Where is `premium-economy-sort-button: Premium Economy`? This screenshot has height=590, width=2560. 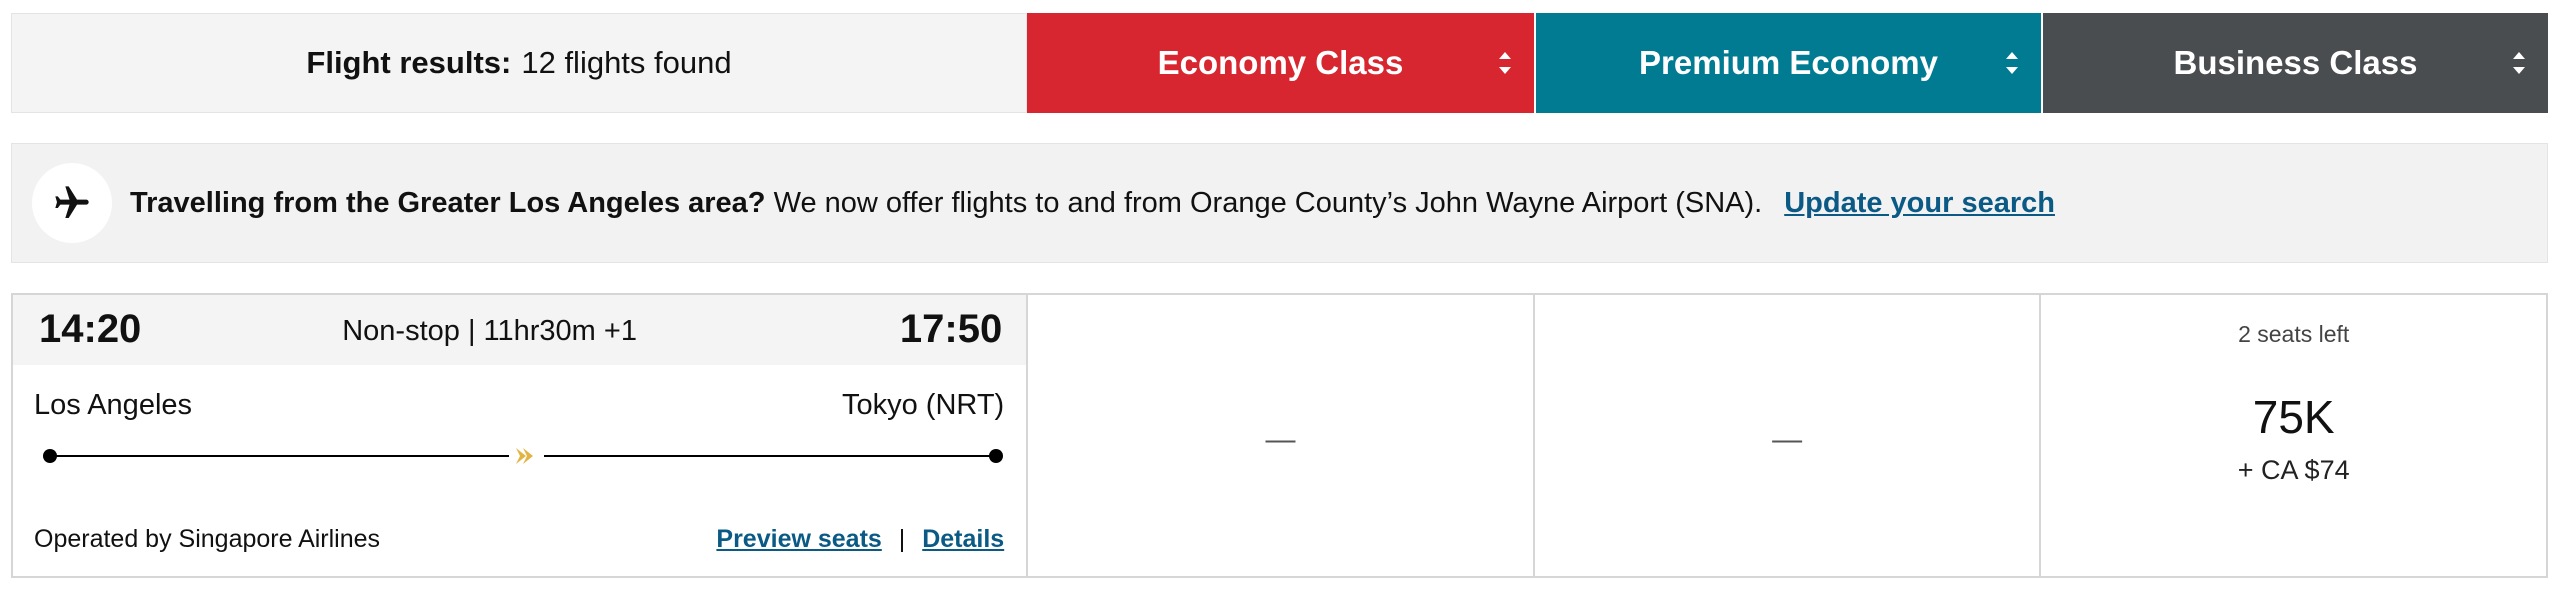 premium-economy-sort-button: Premium Economy is located at coordinates (1787, 63).